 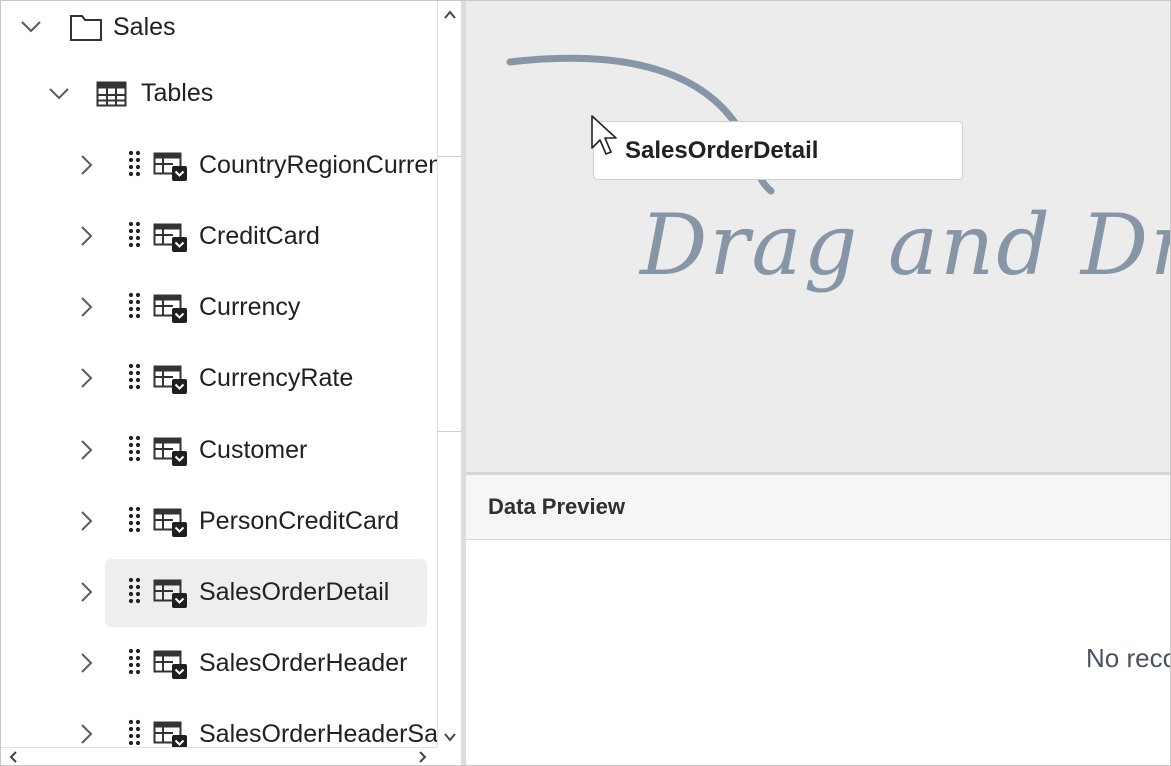 What do you see at coordinates (253, 450) in the screenshot?
I see `tree-item-label: Customer` at bounding box center [253, 450].